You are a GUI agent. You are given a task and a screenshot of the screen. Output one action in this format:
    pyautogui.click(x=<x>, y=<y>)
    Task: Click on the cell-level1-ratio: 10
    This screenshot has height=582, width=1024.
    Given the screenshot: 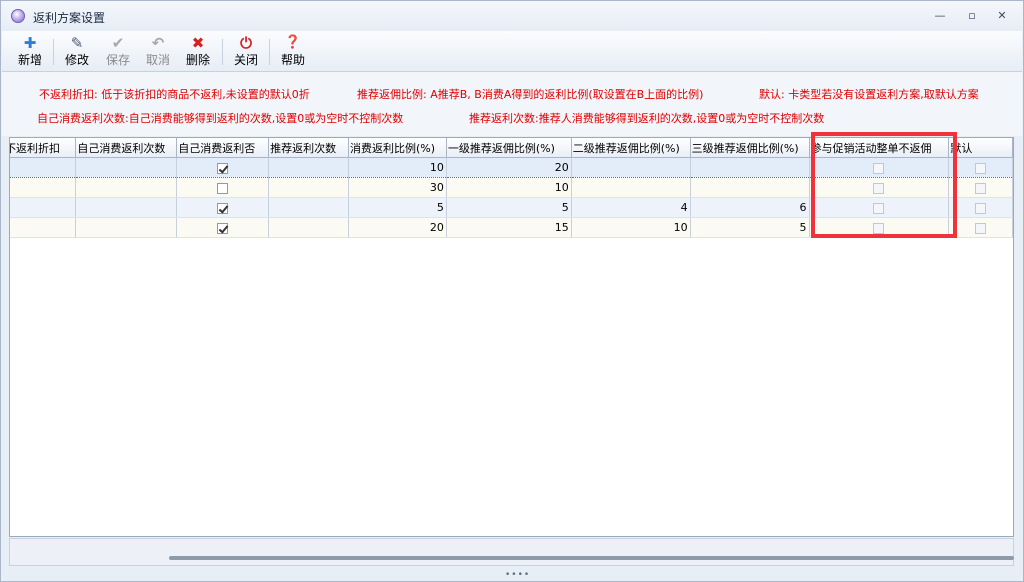 What is the action you would take?
    pyautogui.click(x=509, y=187)
    